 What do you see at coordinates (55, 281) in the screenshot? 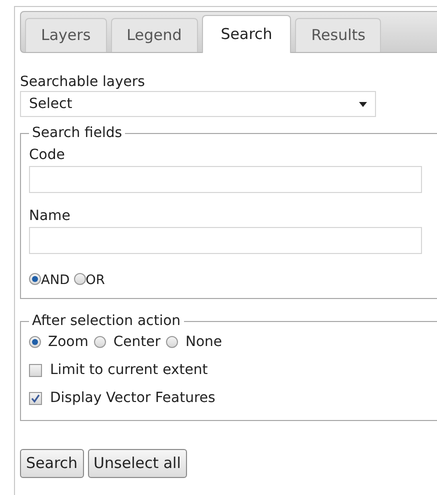
I see `radio-label: AND` at bounding box center [55, 281].